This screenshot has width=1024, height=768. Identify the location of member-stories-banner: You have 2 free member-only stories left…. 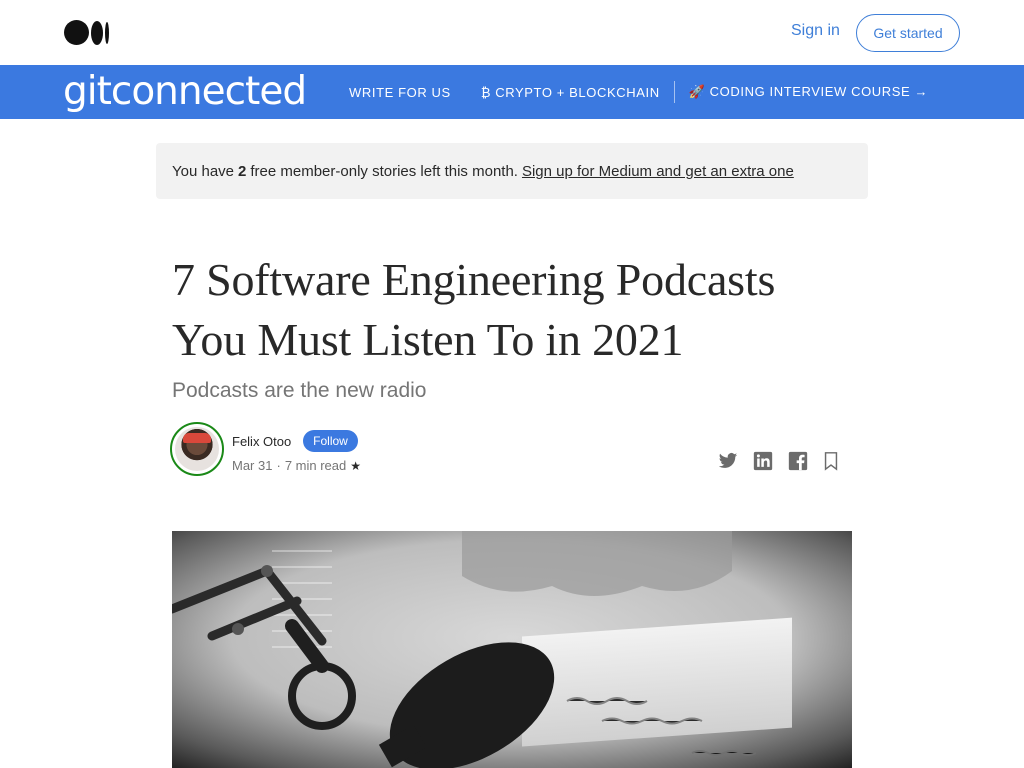
(512, 171).